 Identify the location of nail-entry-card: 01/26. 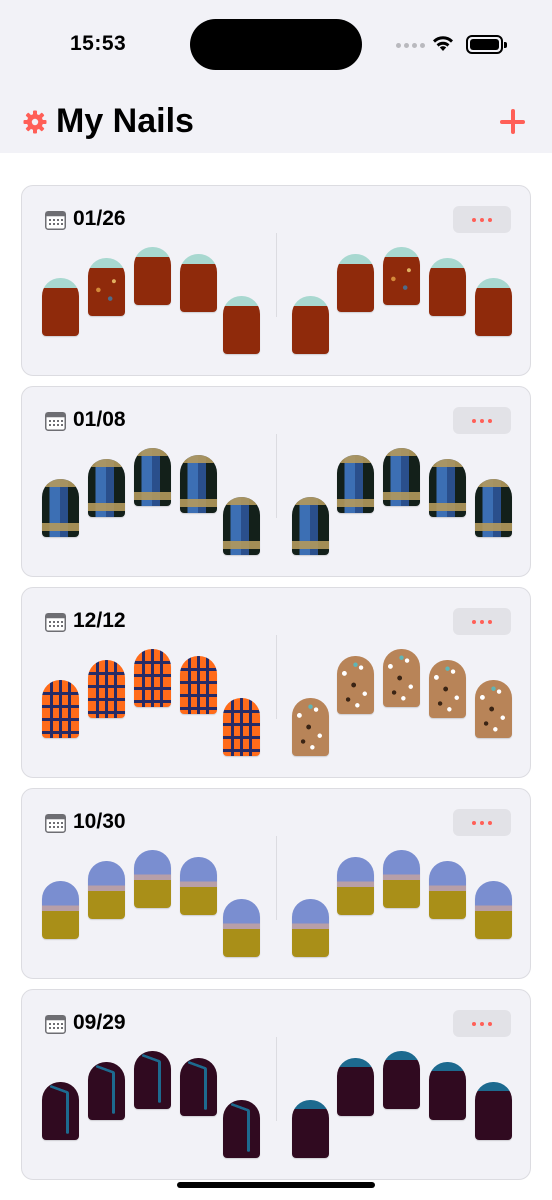
(276, 280).